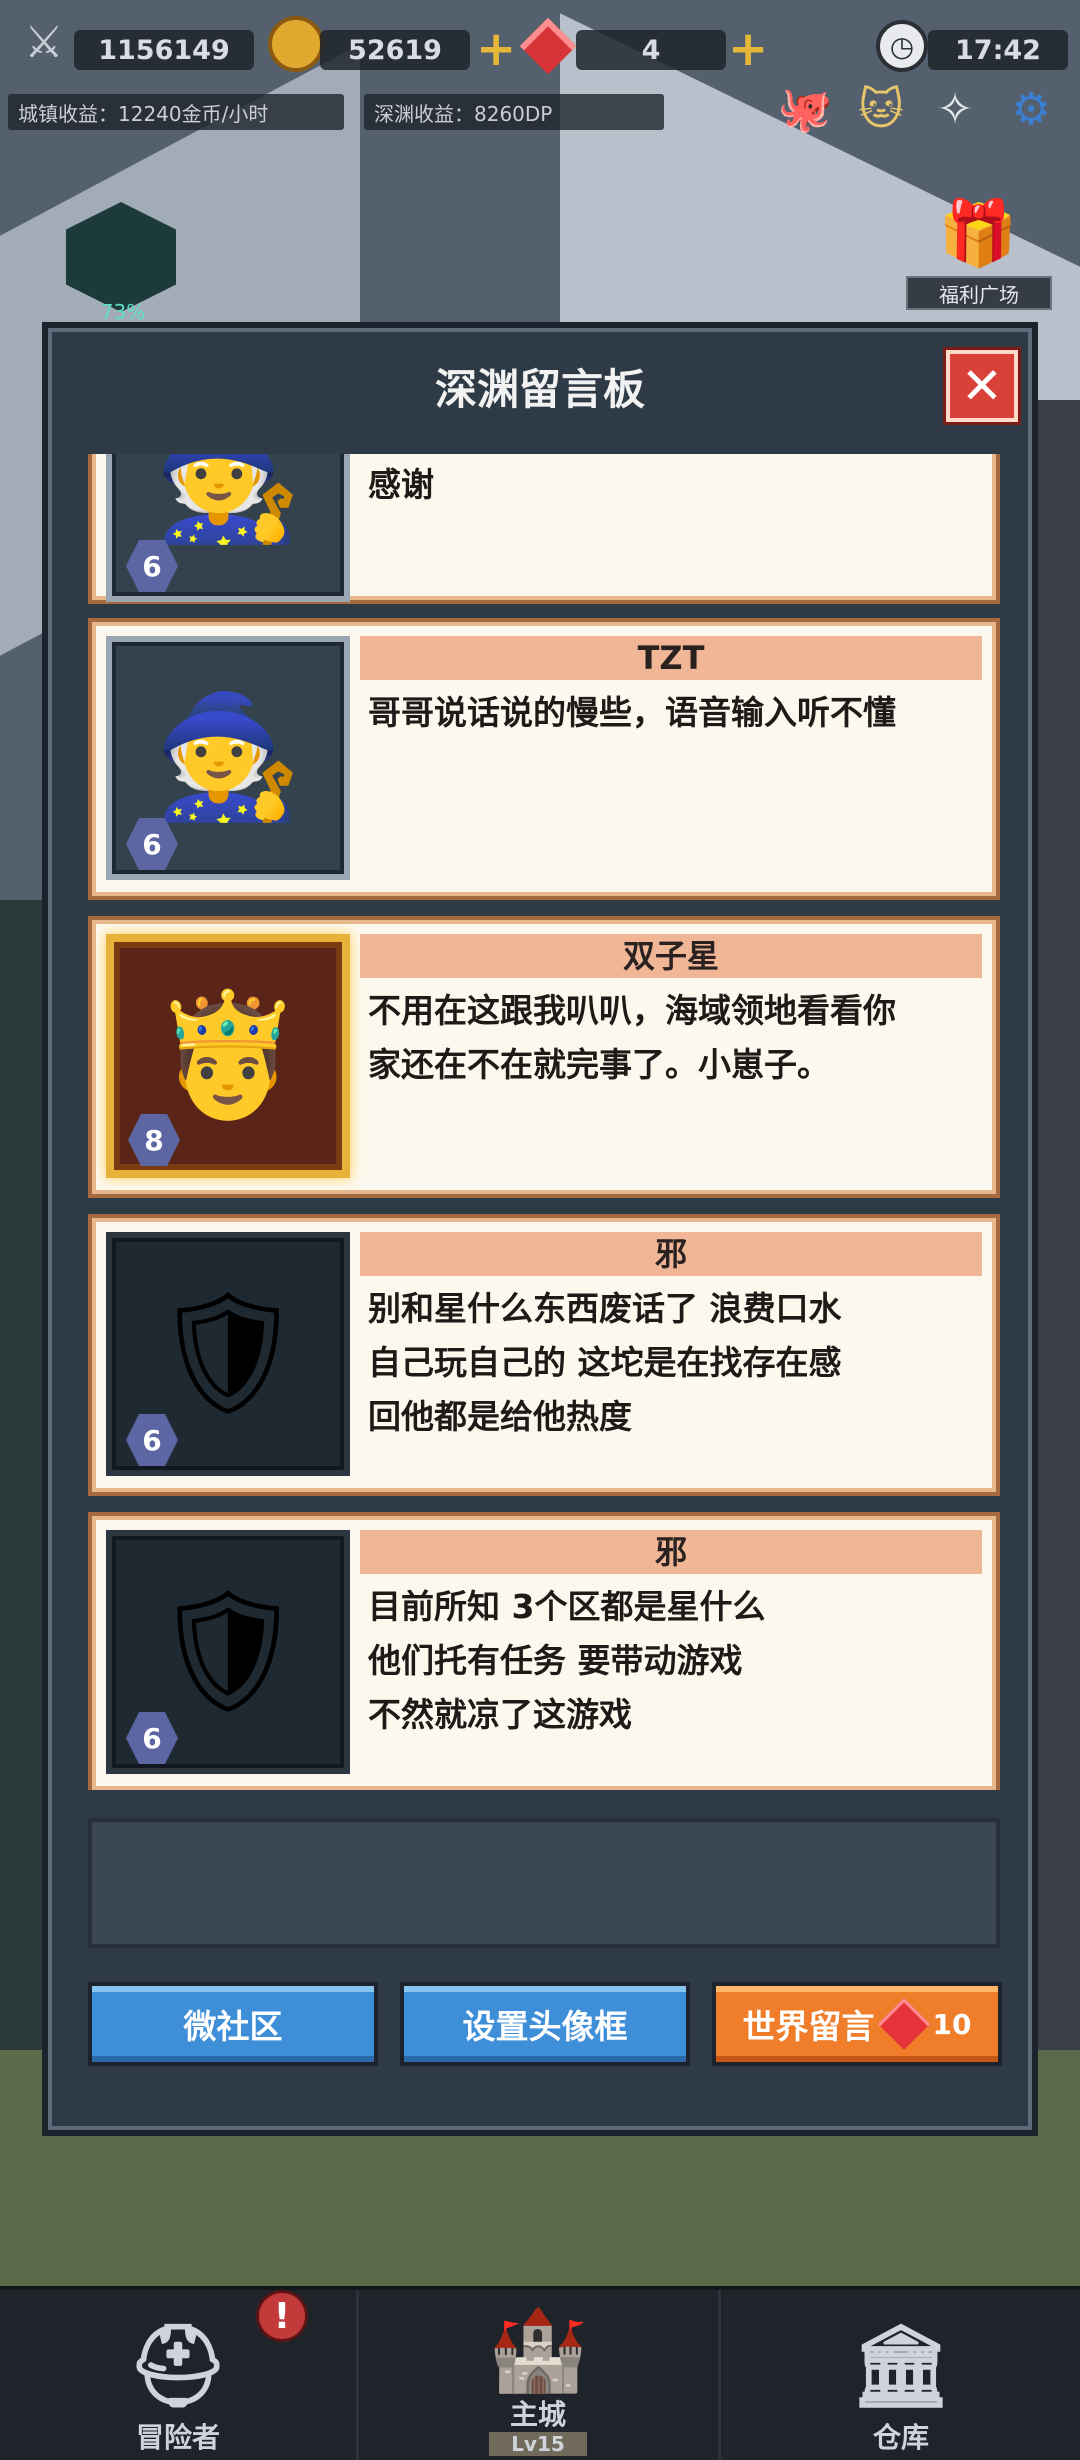 This screenshot has width=1080, height=2460. What do you see at coordinates (545, 2024) in the screenshot?
I see `set-avatar-frame-button: 设置头像框` at bounding box center [545, 2024].